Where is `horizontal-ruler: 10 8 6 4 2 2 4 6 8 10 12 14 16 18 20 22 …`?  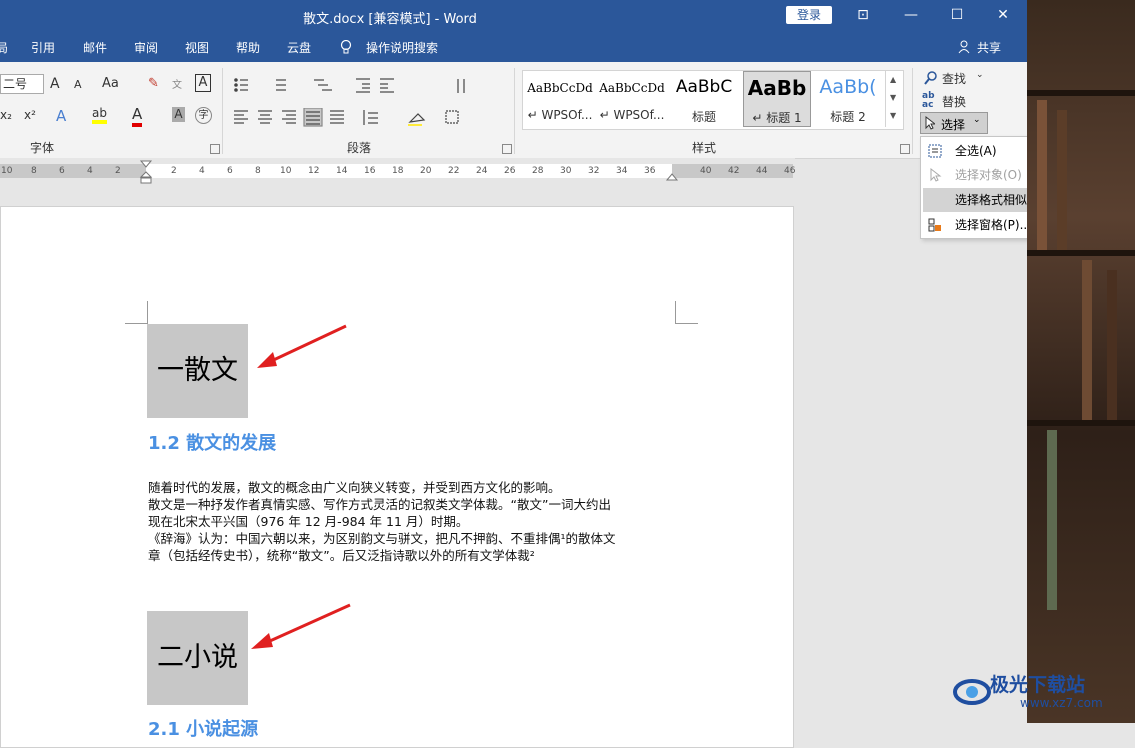 horizontal-ruler: 10 8 6 4 2 2 4 6 8 10 12 14 16 18 20 22 … is located at coordinates (397, 171).